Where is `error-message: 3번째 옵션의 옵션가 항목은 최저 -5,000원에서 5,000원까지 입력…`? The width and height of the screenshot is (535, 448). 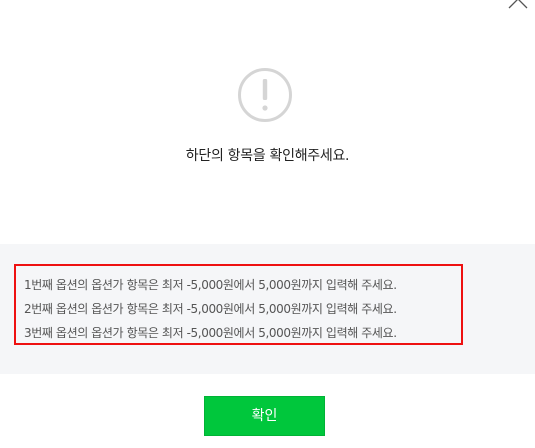
error-message: 3번째 옵션의 옵션가 항목은 최저 -5,000원에서 5,000원까지 입력… is located at coordinates (210, 333).